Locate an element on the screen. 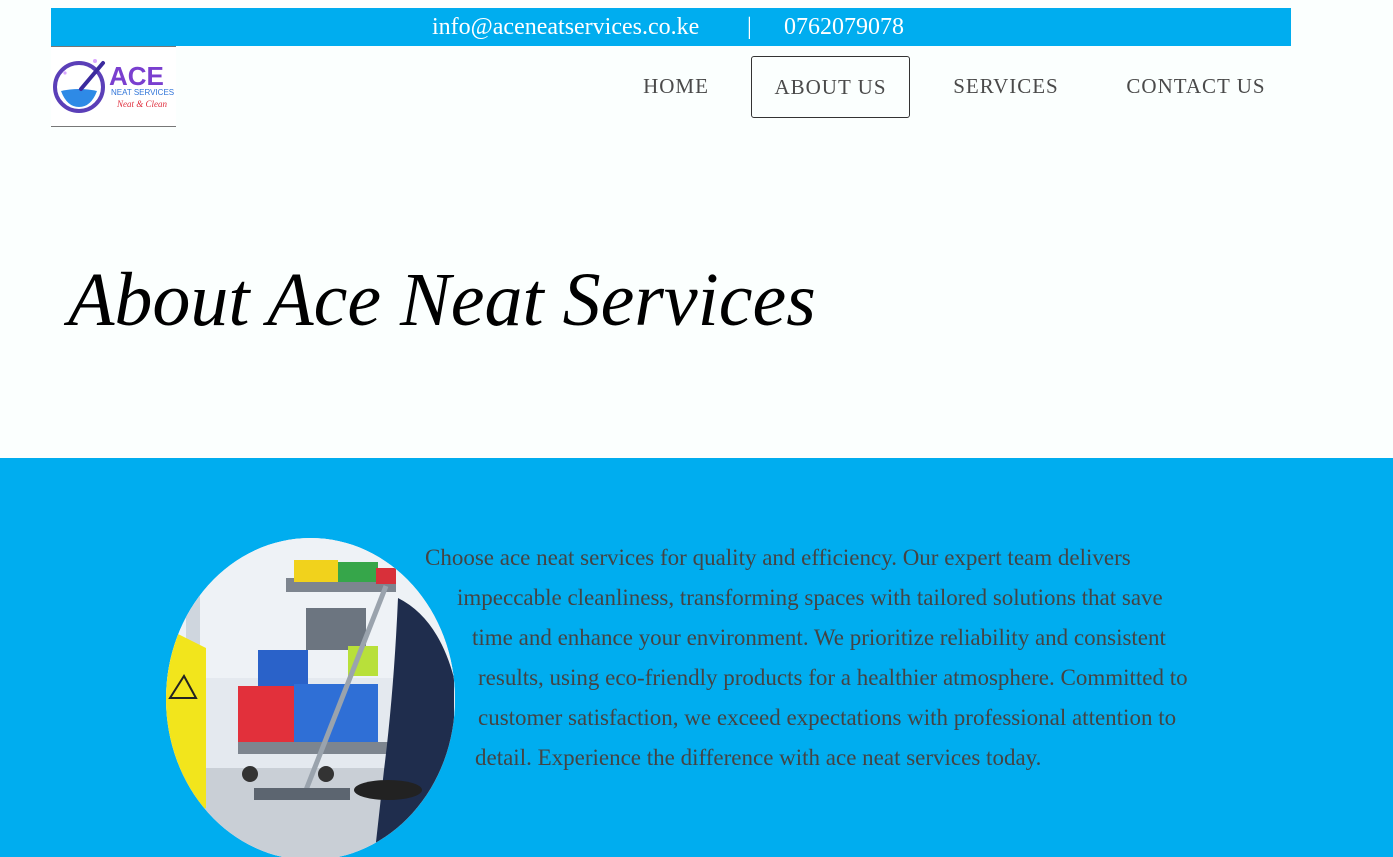  site-logo: ACE NEAT SERVICES Neat & Clean is located at coordinates (113, 86).